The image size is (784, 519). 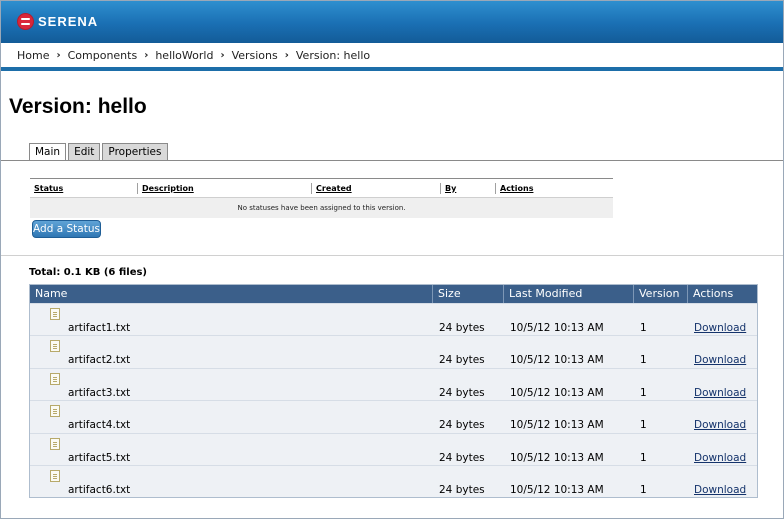 What do you see at coordinates (135, 151) in the screenshot?
I see `tab-properties: Properties` at bounding box center [135, 151].